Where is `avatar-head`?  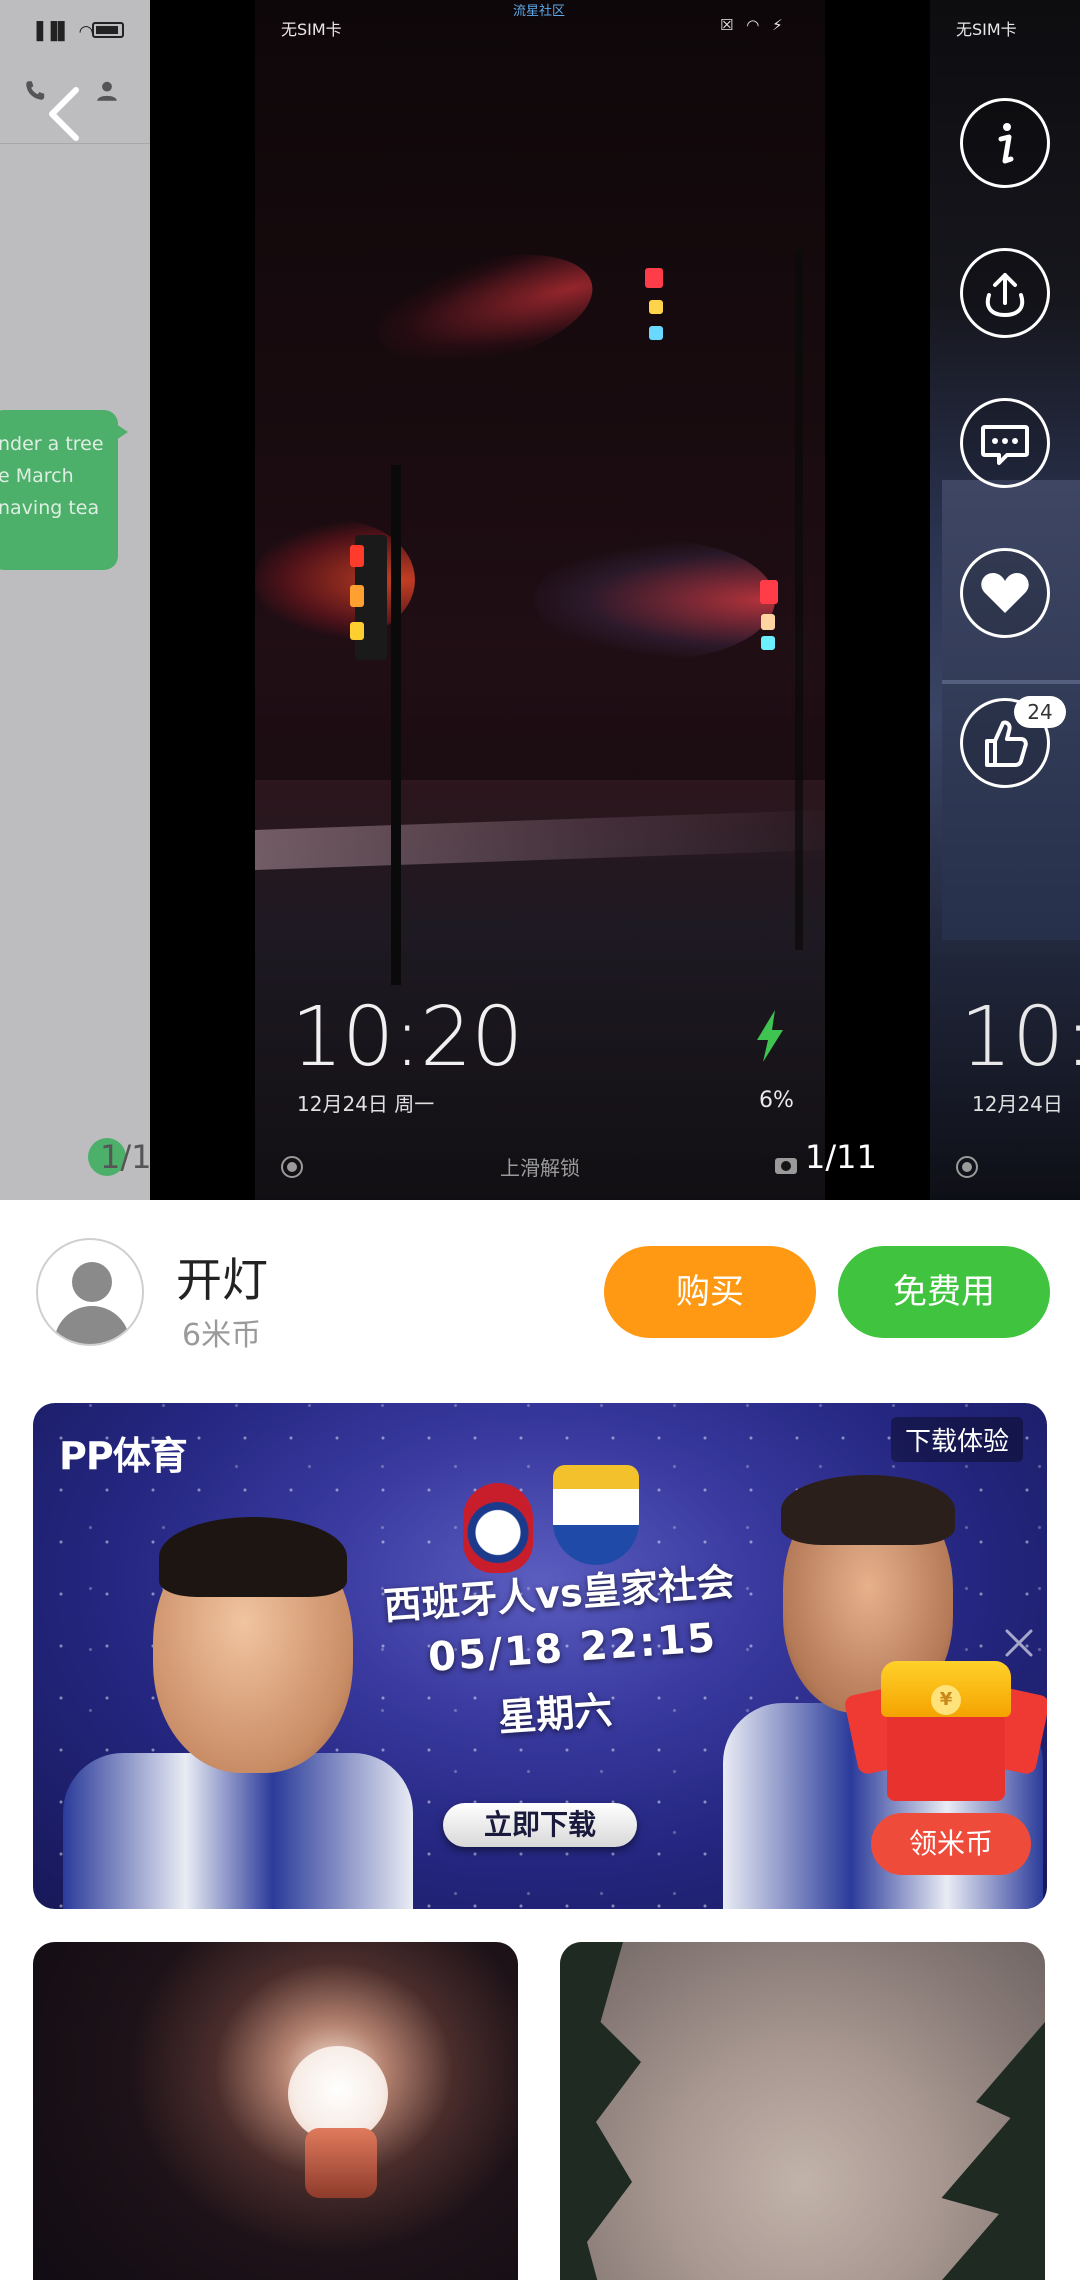 avatar-head is located at coordinates (92, 1282).